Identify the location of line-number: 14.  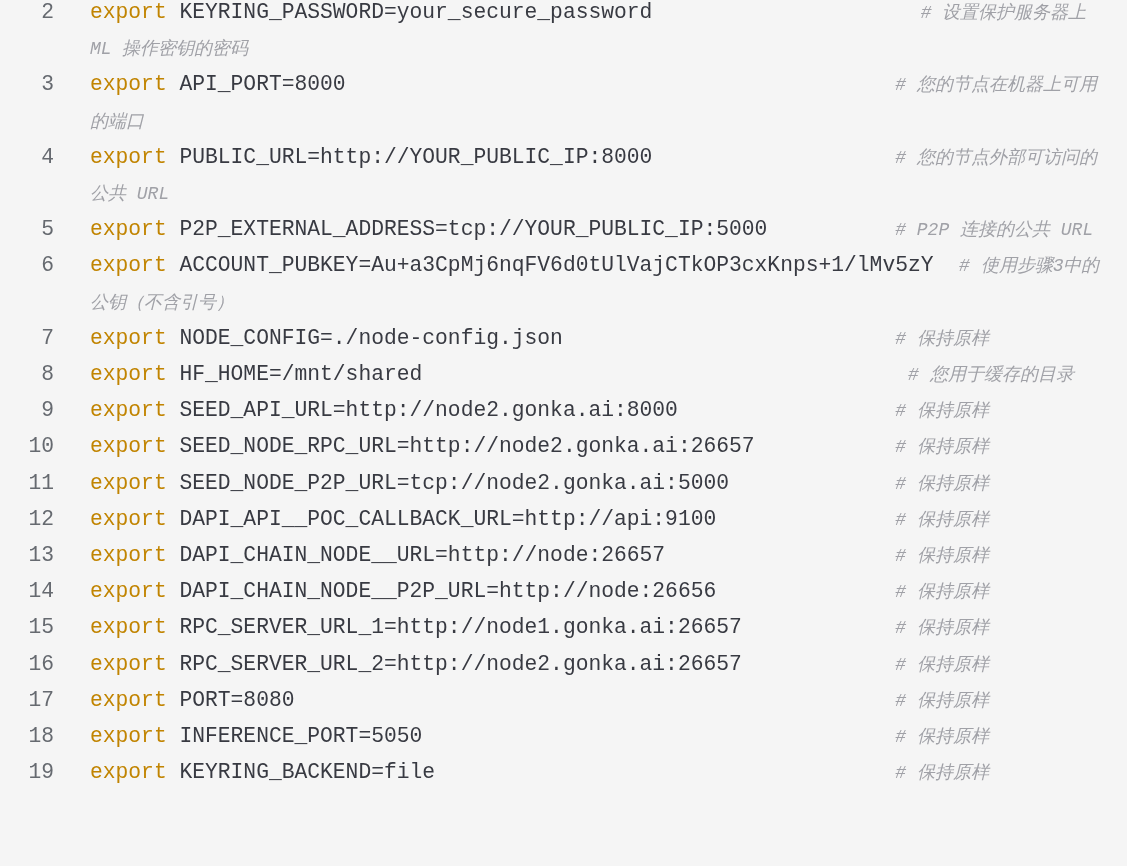
(40, 592).